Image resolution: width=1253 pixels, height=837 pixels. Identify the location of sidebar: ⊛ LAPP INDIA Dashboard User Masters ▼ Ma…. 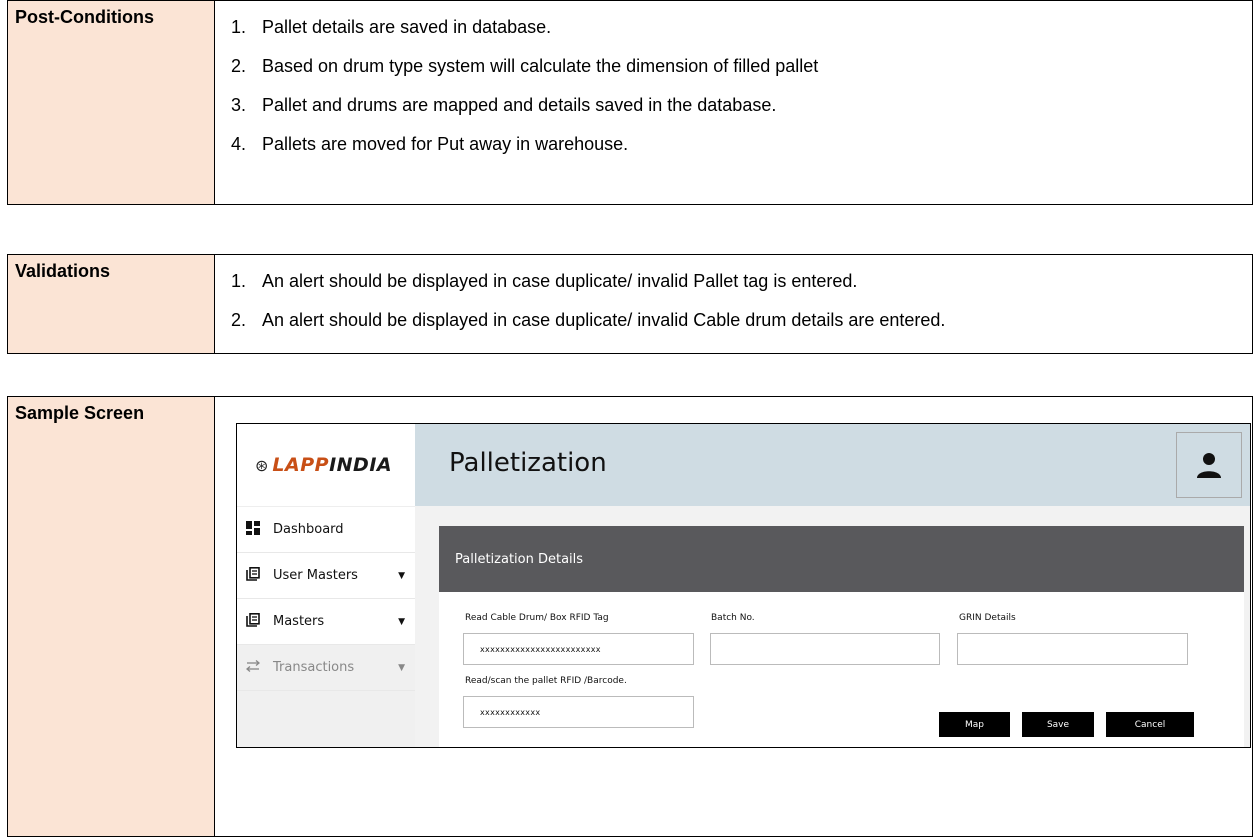
(326, 585).